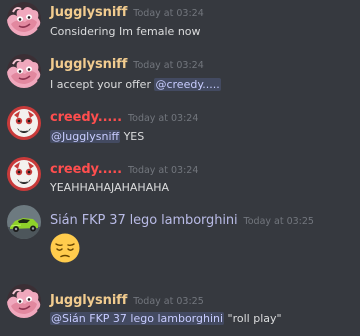 The width and height of the screenshot is (360, 336). I want to click on message-text-part: "roll play", so click(253, 318).